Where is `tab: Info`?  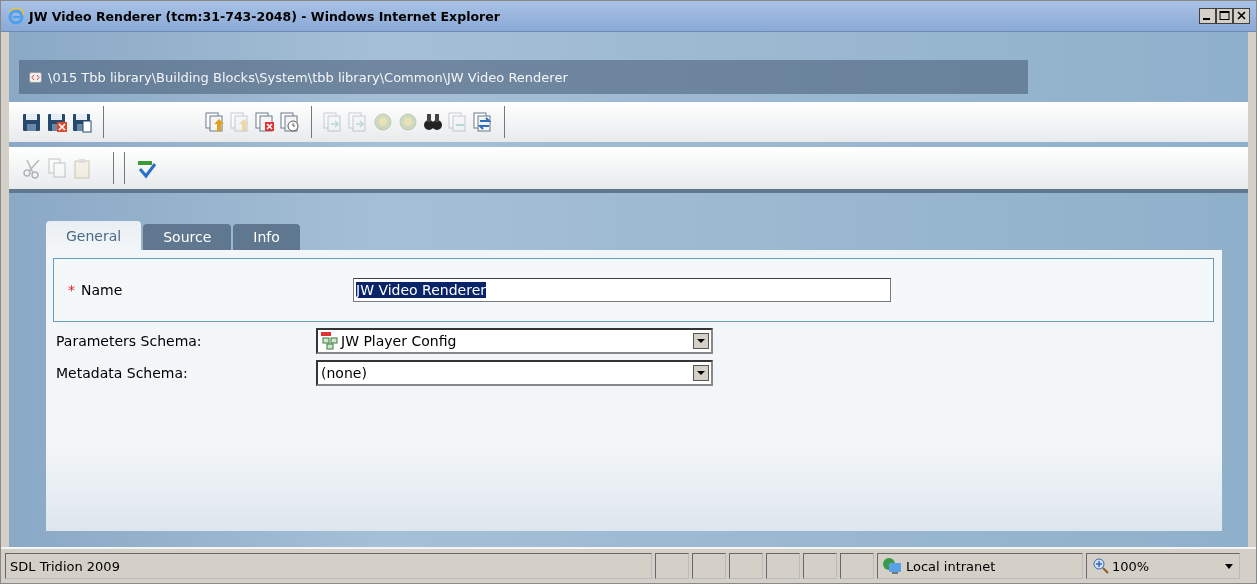 tab: Info is located at coordinates (266, 237).